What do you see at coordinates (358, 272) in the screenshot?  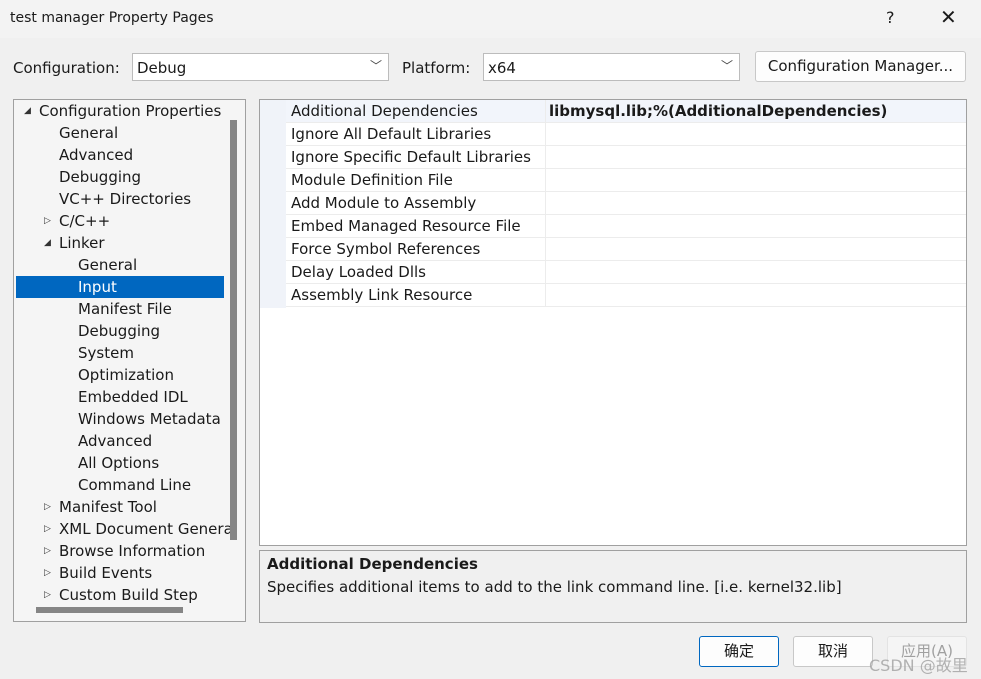 I see `property-name: Delay Loaded Dlls` at bounding box center [358, 272].